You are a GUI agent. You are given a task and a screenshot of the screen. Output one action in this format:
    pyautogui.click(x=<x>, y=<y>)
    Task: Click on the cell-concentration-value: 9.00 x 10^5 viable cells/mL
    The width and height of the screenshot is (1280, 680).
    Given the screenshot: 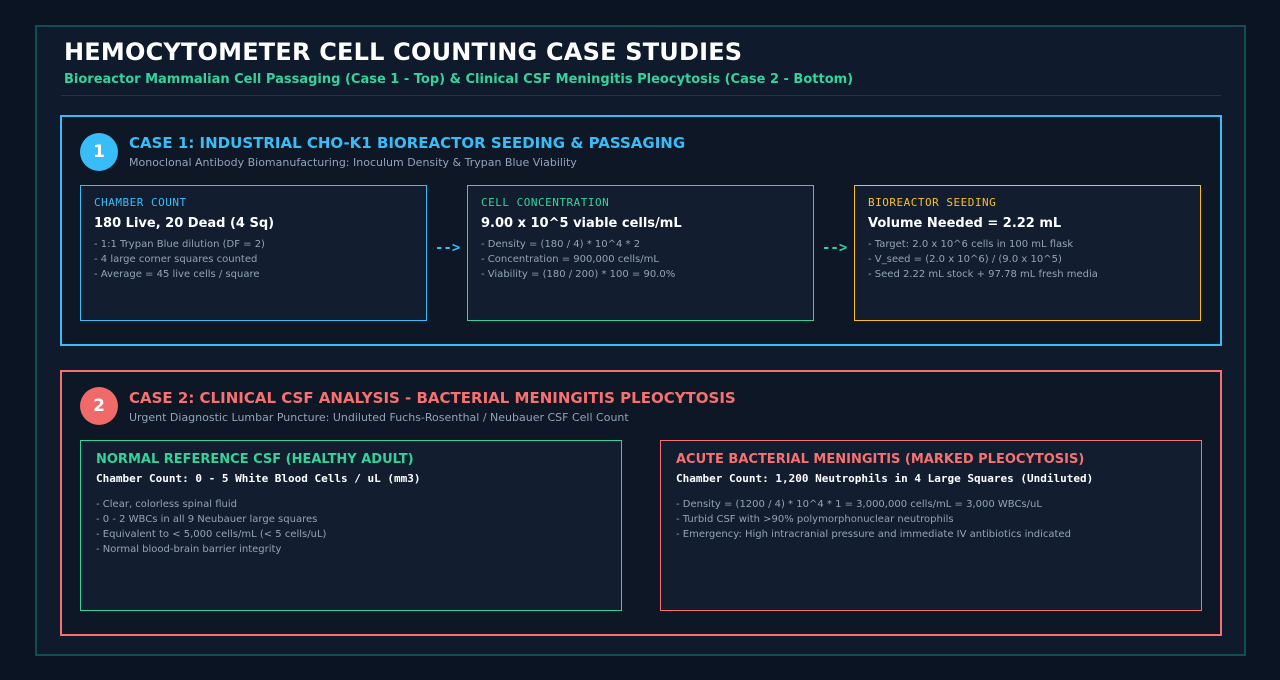 What is the action you would take?
    pyautogui.click(x=581, y=223)
    